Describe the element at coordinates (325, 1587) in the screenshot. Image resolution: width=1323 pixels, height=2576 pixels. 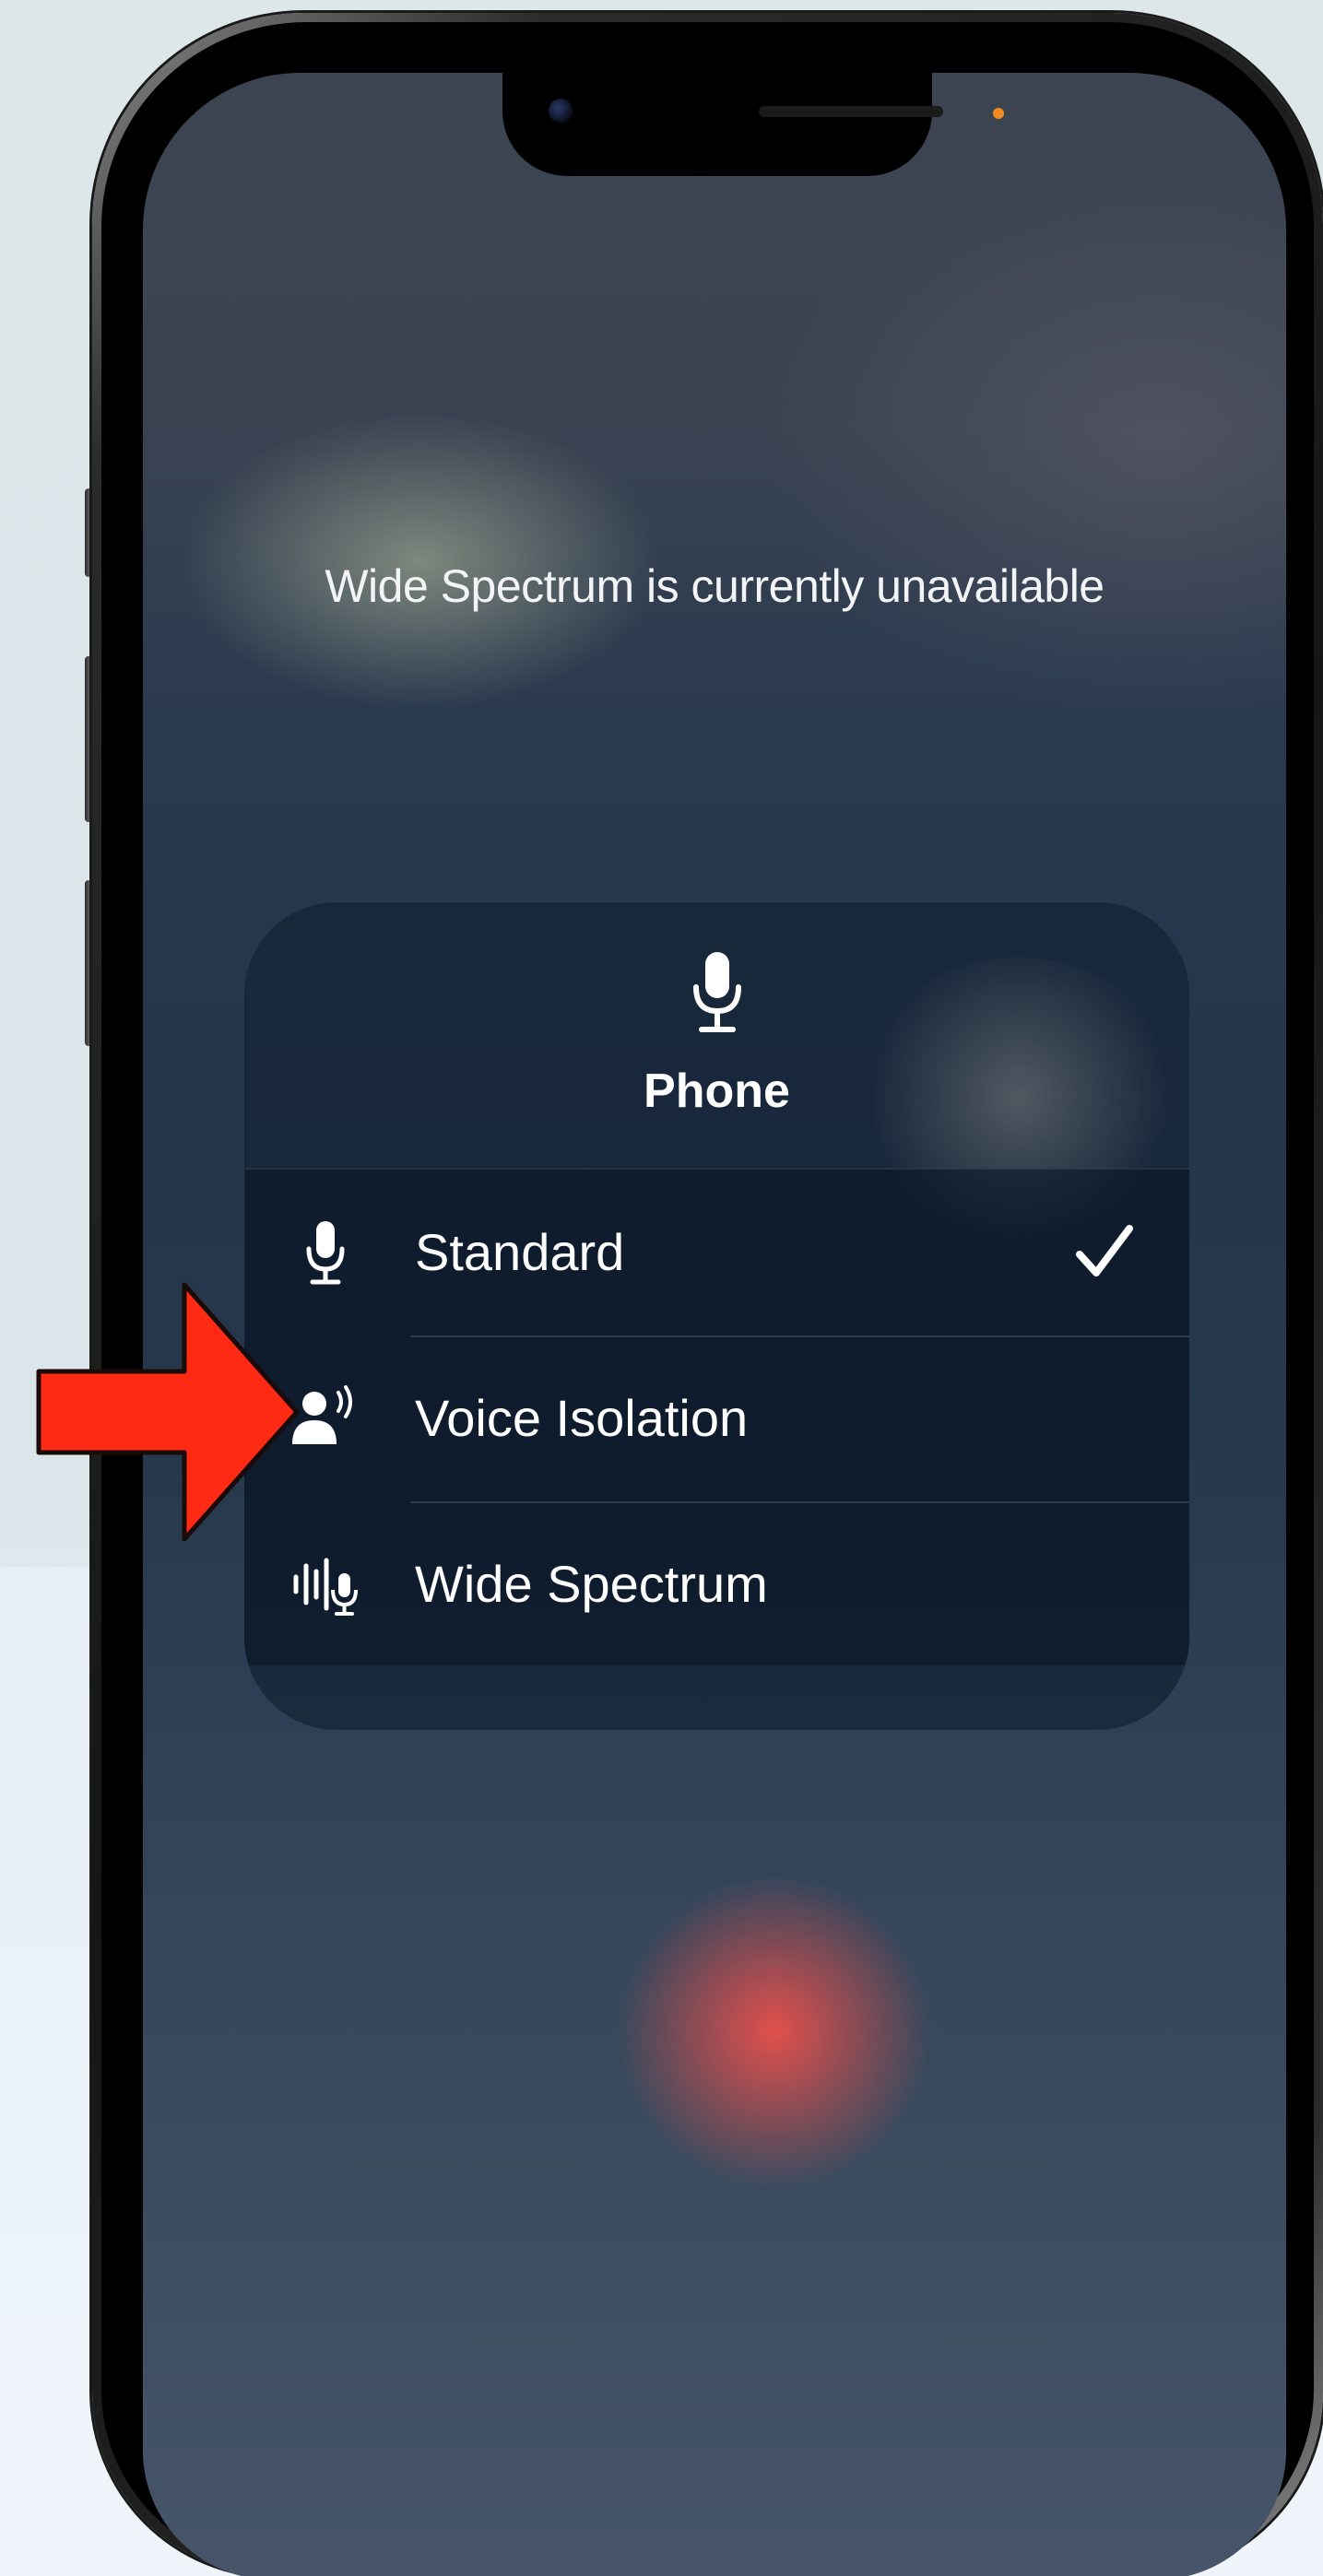
I see `wide-spectrum-icon` at that location.